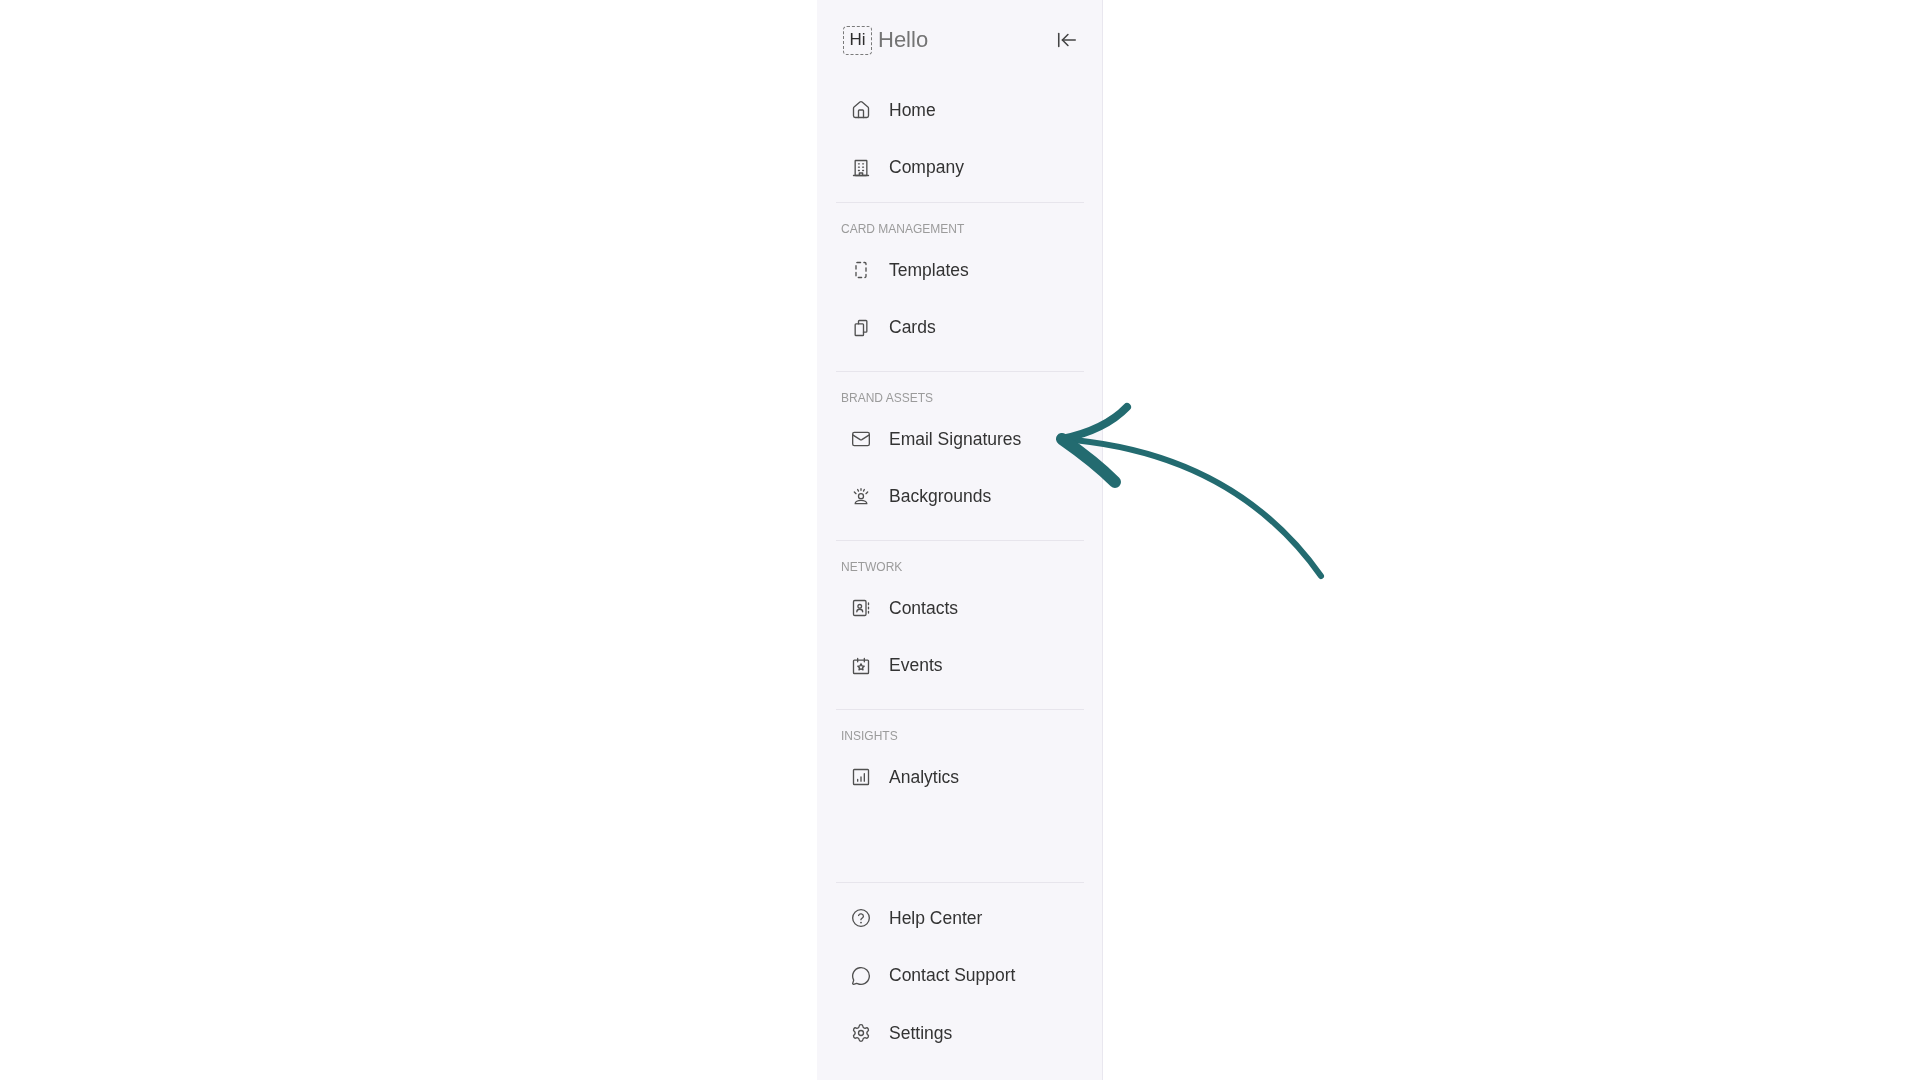 The height and width of the screenshot is (1080, 1920). Describe the element at coordinates (861, 1033) in the screenshot. I see `settings-icon` at that location.